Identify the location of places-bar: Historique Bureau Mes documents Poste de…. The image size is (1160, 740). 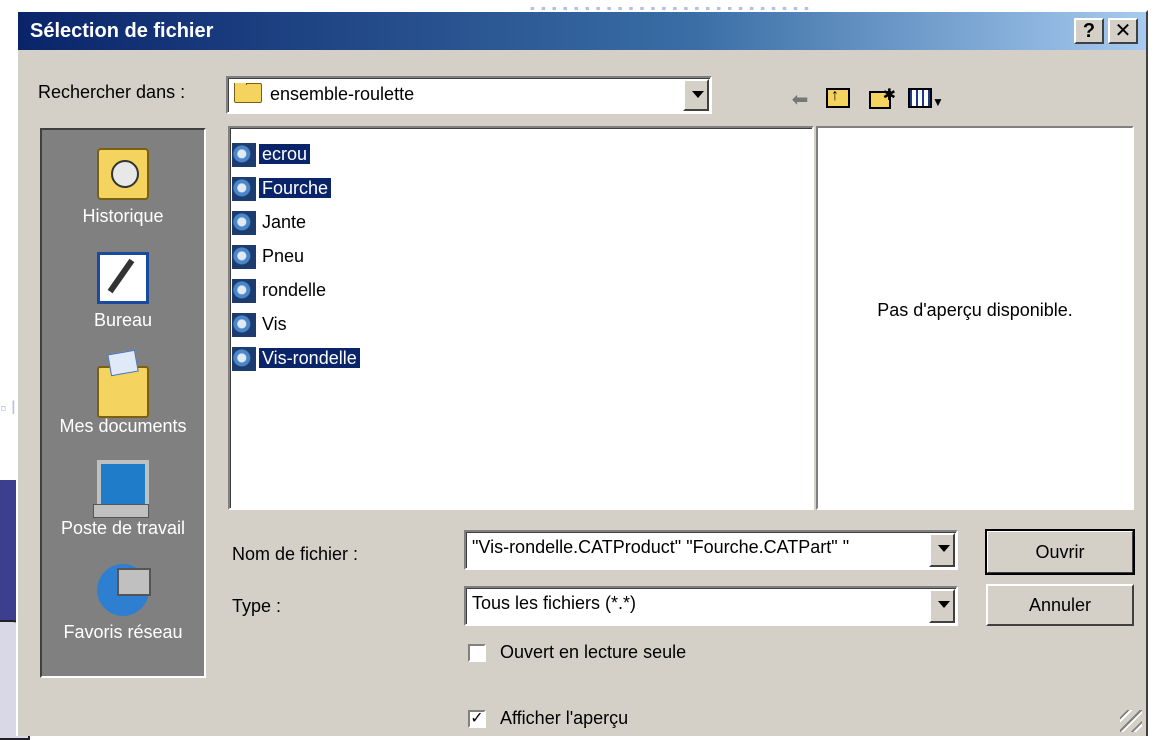
(123, 403).